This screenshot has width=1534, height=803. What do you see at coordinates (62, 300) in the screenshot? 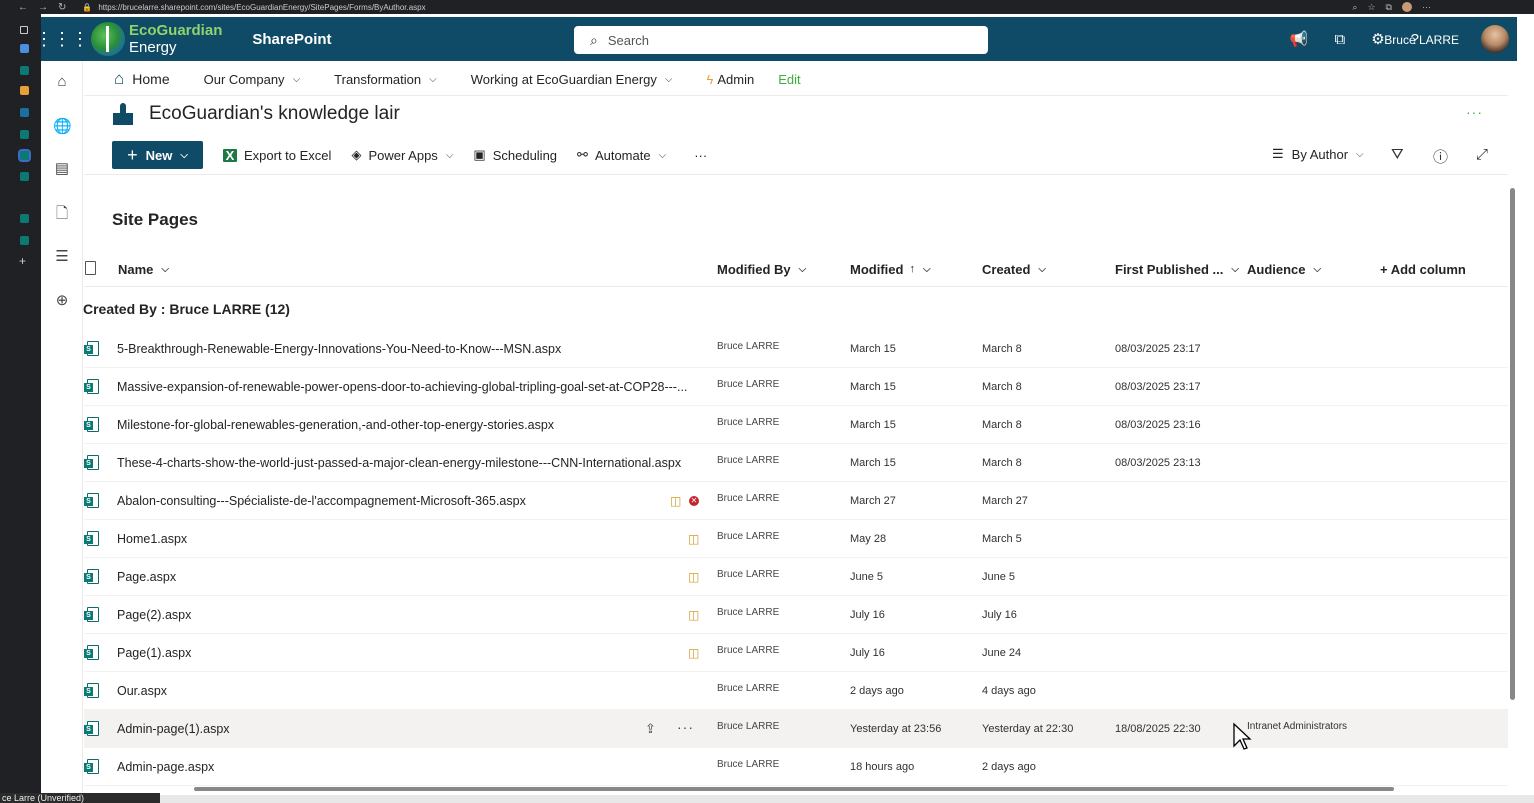
I see `create-icon: ⊕` at bounding box center [62, 300].